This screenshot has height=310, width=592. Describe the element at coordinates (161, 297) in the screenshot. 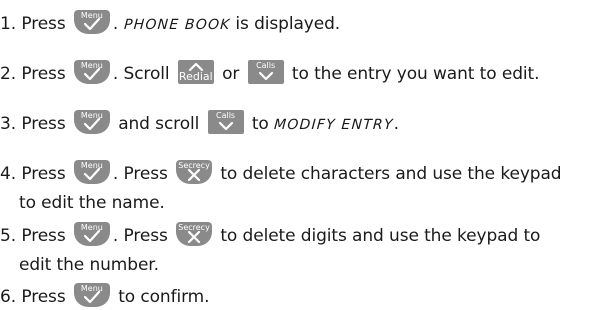

I see `step-text: to confirm.` at that location.